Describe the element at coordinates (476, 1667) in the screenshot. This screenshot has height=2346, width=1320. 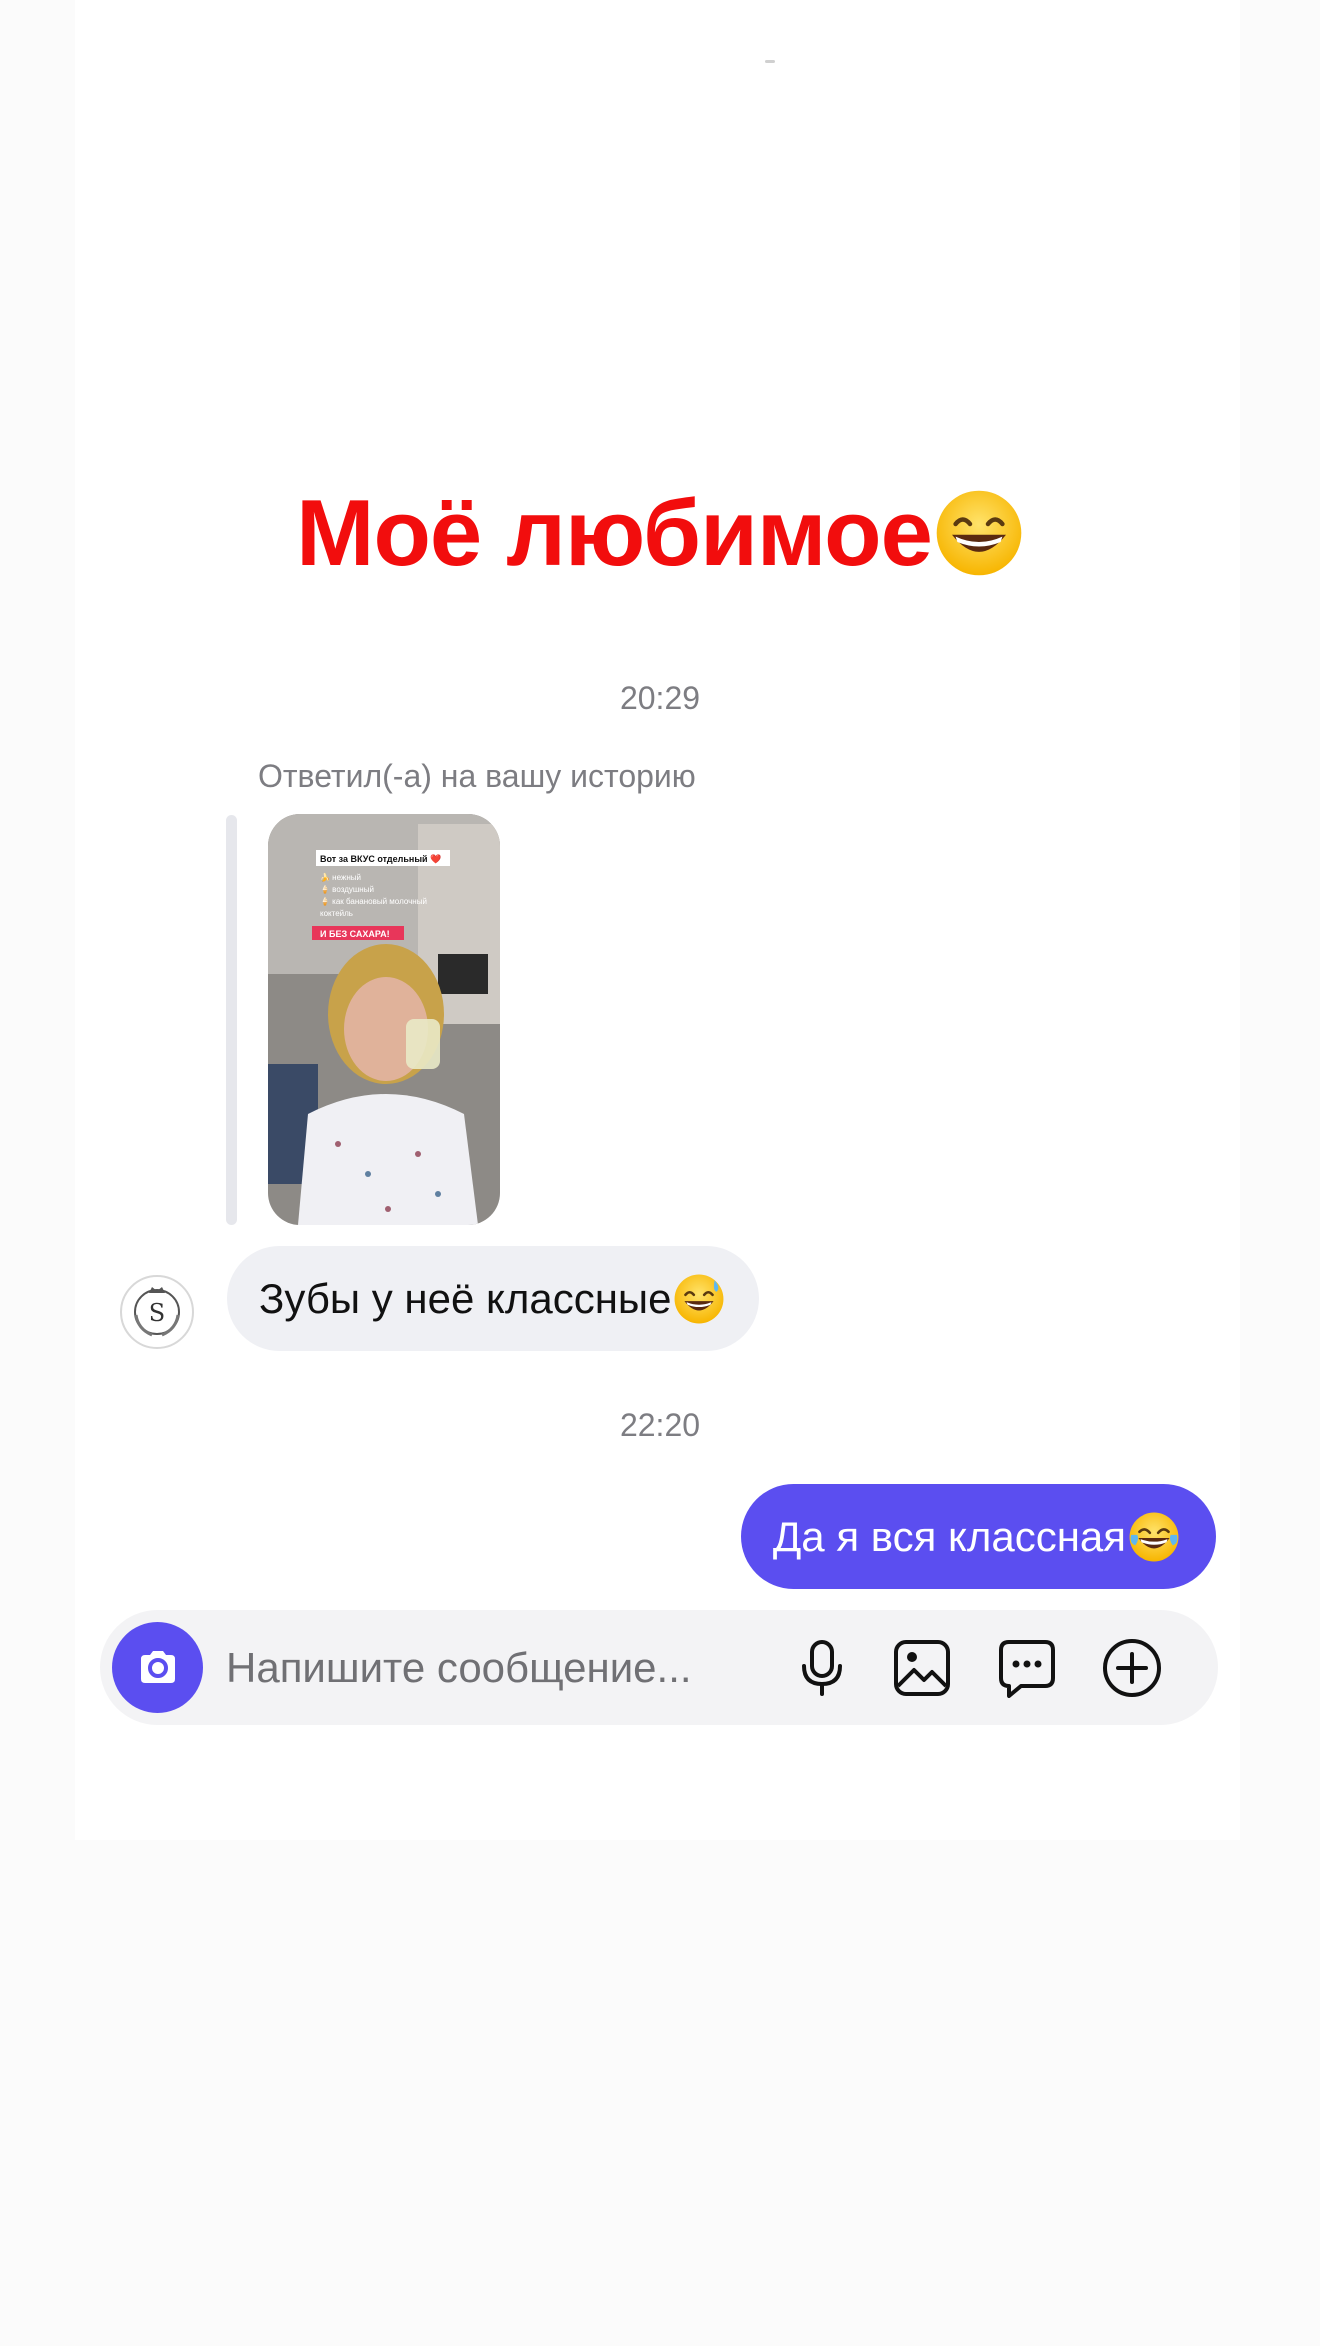
I see `message-input` at that location.